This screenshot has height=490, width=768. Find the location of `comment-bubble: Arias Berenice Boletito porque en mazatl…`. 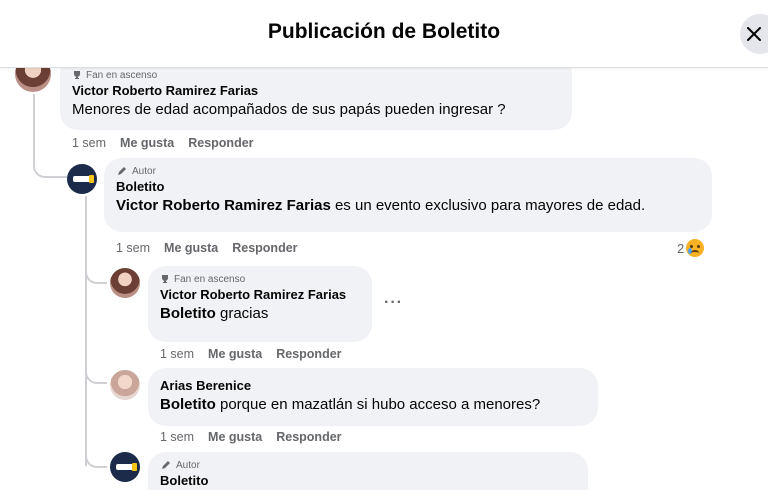

comment-bubble: Arias Berenice Boletito porque en mazatl… is located at coordinates (373, 397).